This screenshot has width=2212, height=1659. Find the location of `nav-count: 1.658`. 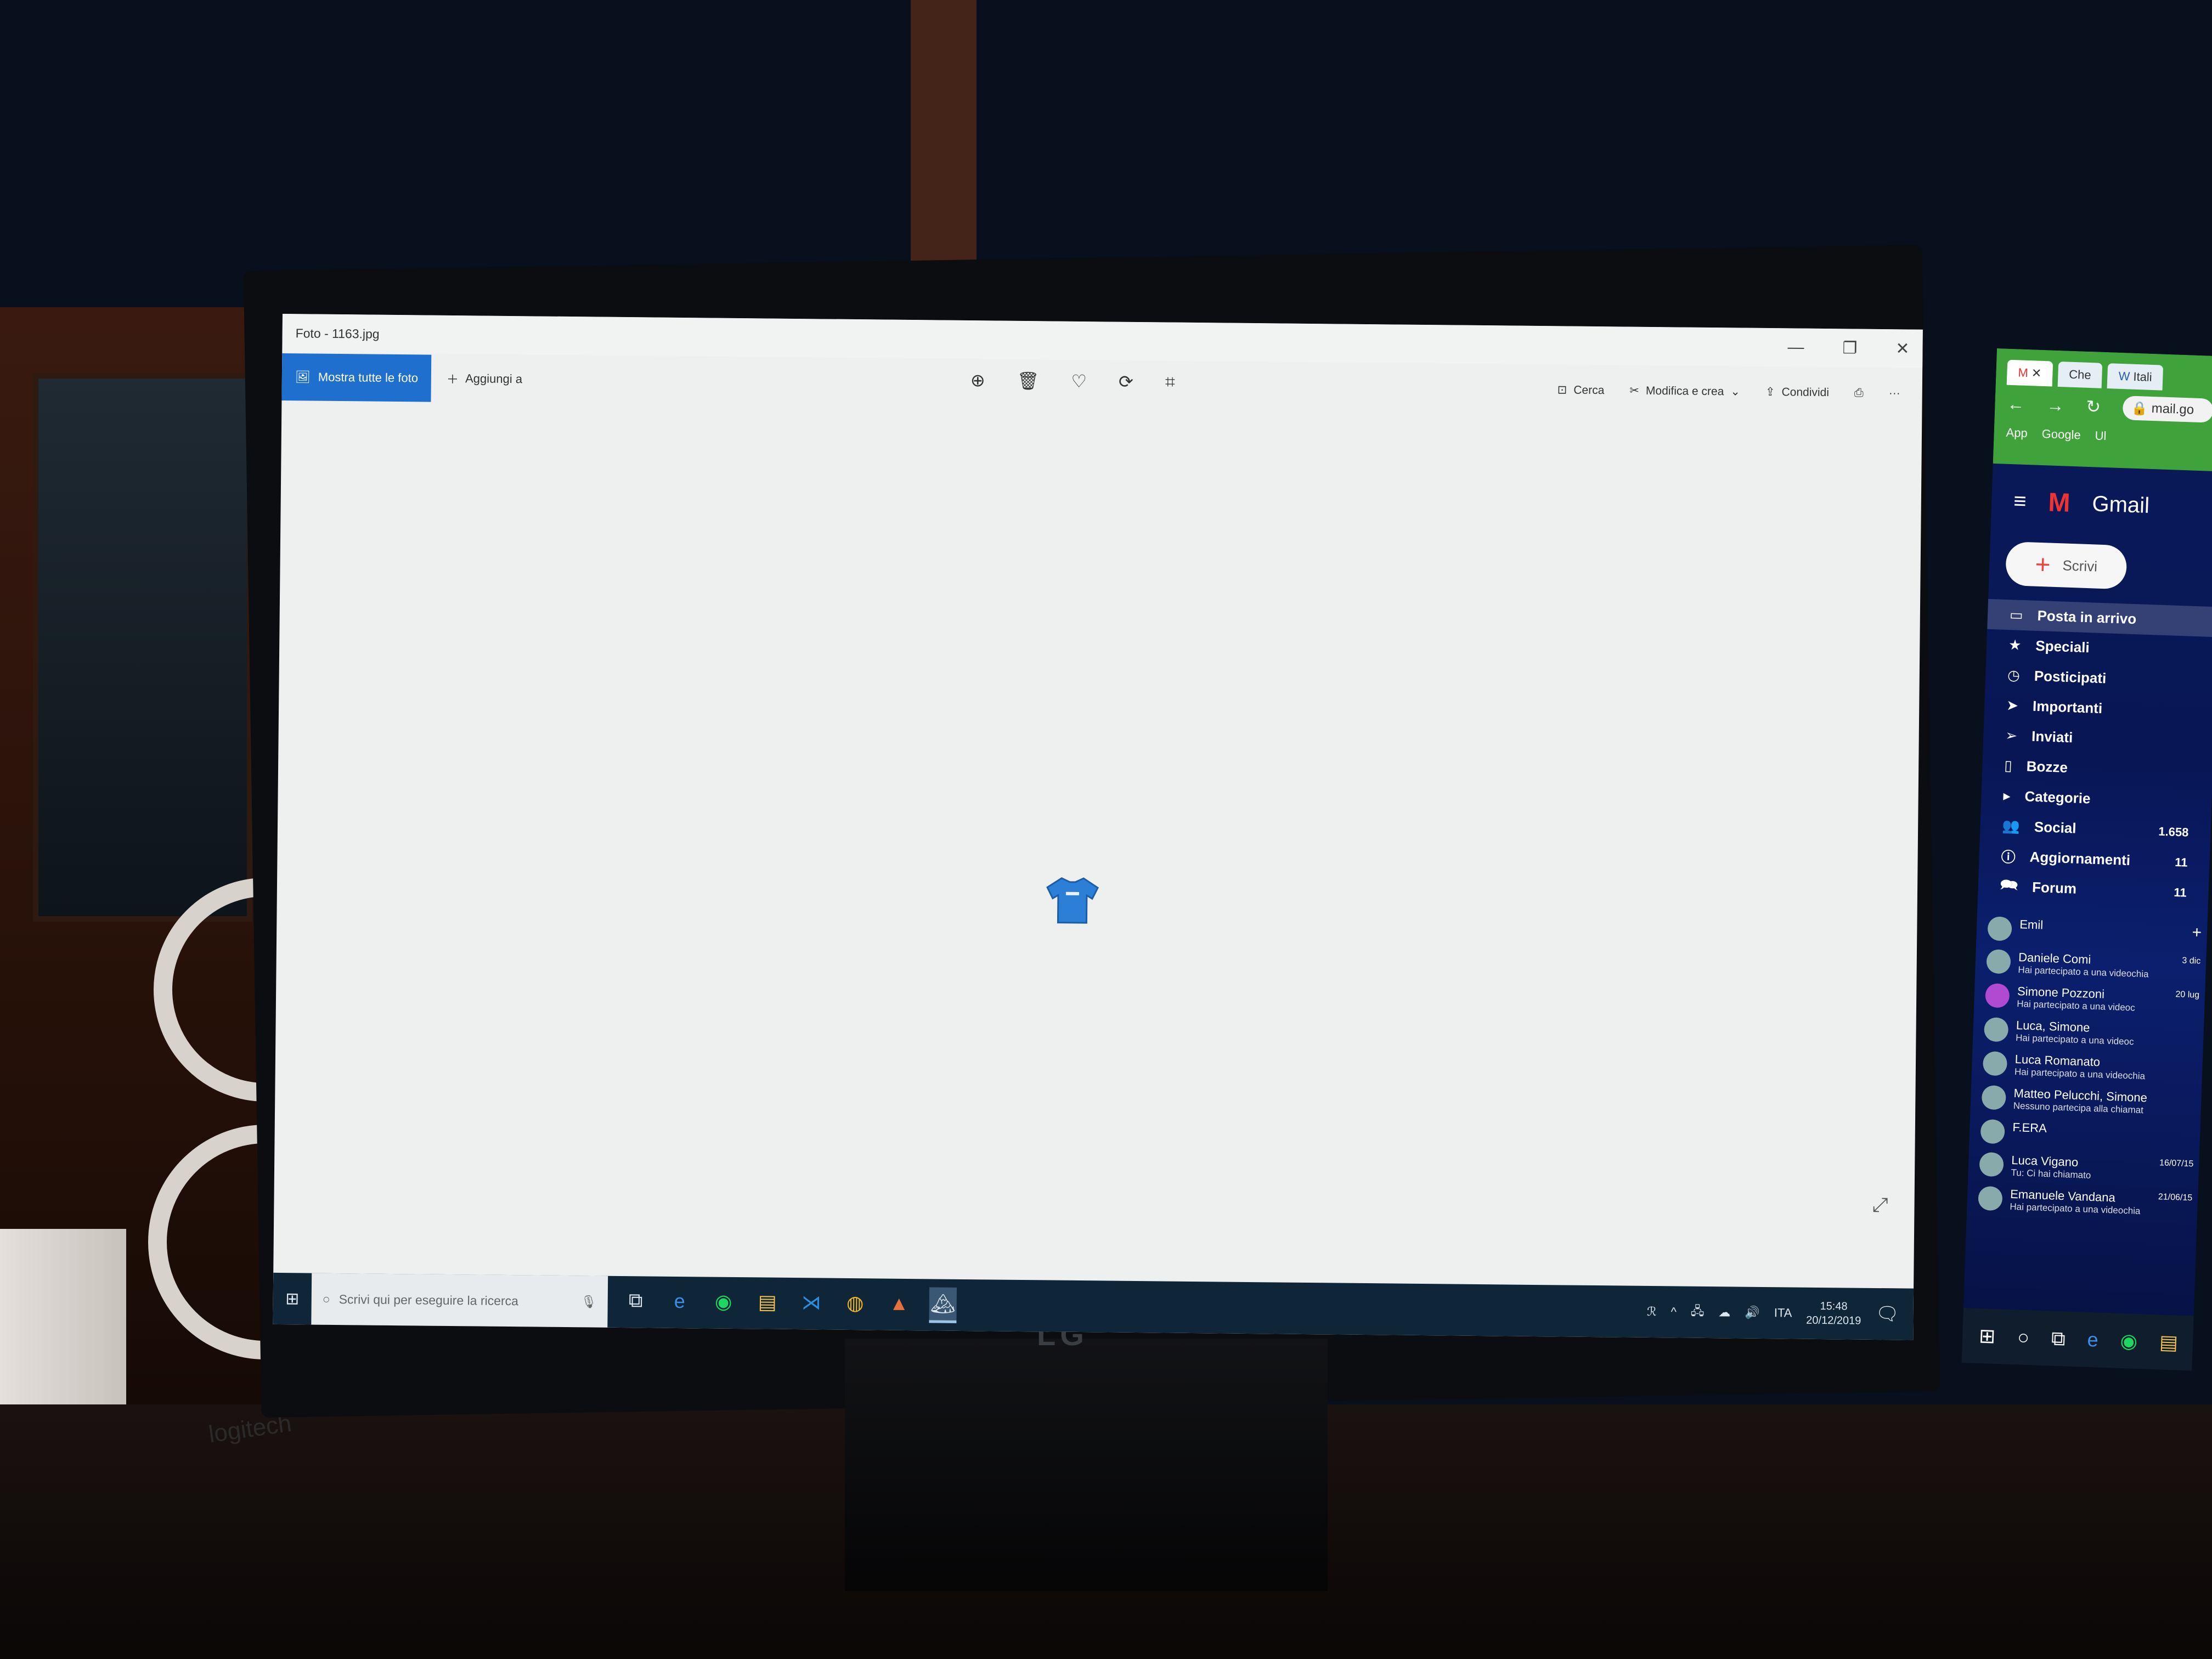

nav-count: 1.658 is located at coordinates (2173, 831).